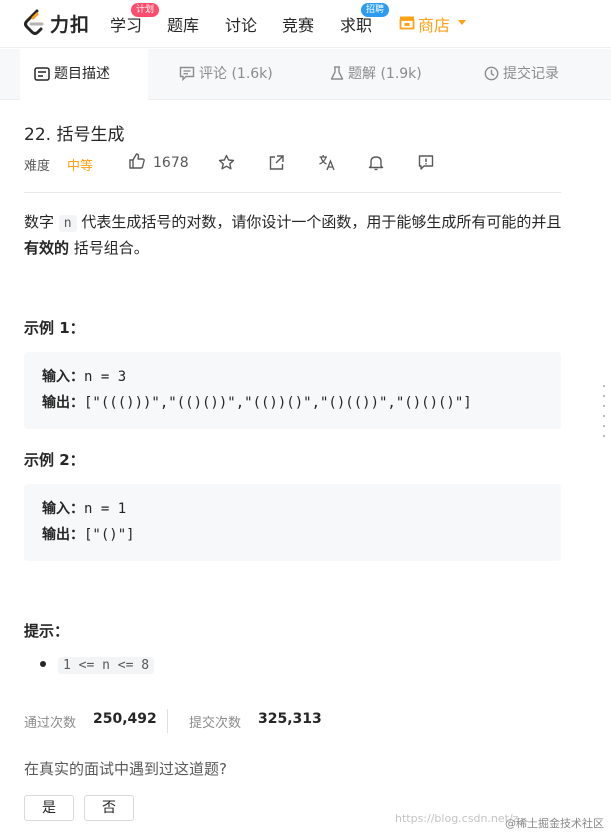 Image resolution: width=611 pixels, height=834 pixels. I want to click on example-input: 输入：n = 1, so click(84, 509).